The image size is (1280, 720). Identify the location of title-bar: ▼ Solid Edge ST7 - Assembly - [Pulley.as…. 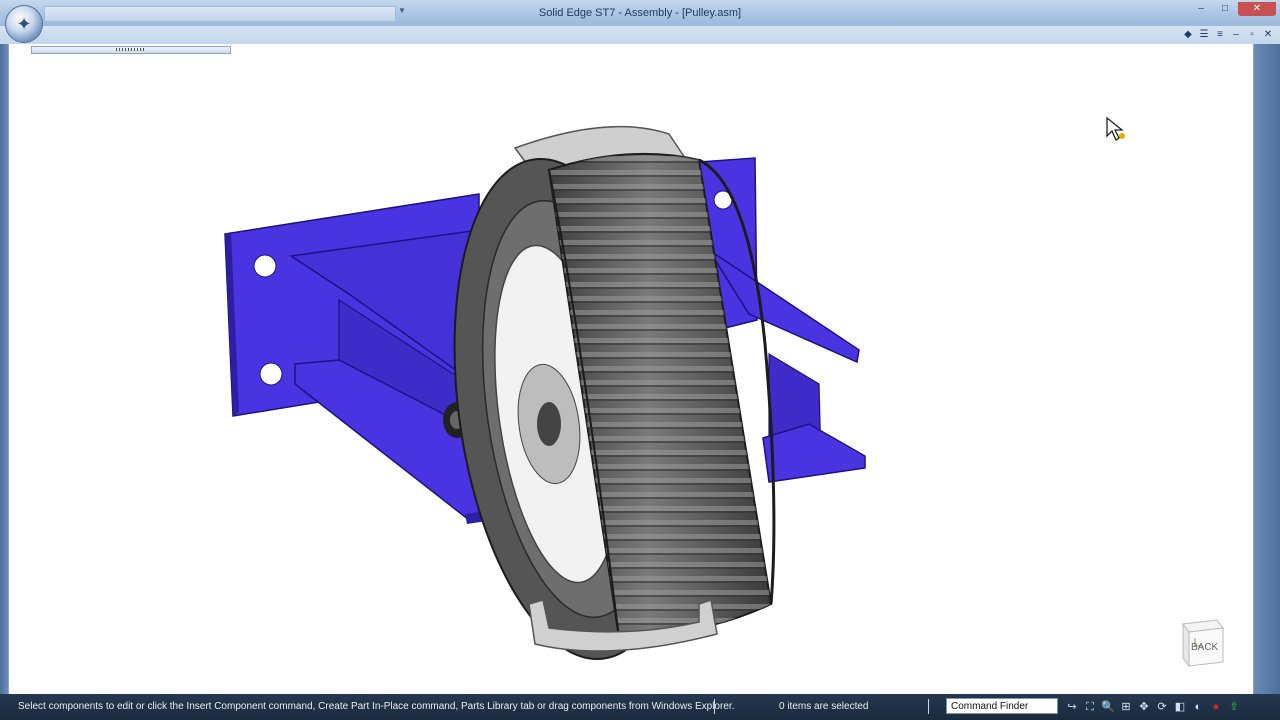
(640, 13).